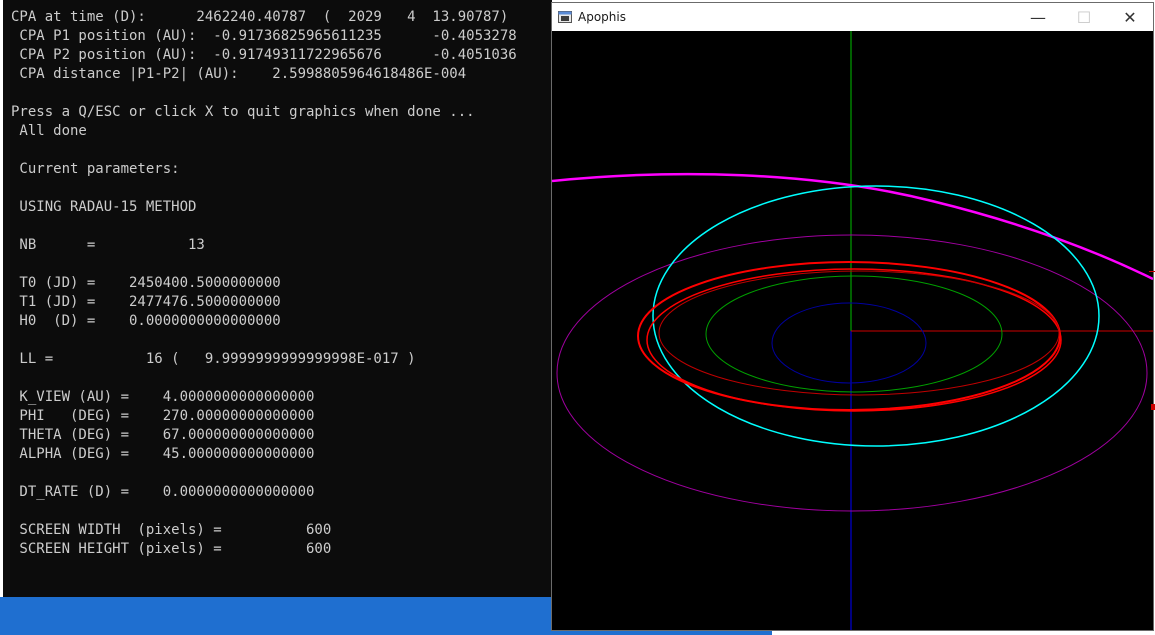 This screenshot has width=1155, height=635. What do you see at coordinates (565, 17) in the screenshot?
I see `app-window-icon` at bounding box center [565, 17].